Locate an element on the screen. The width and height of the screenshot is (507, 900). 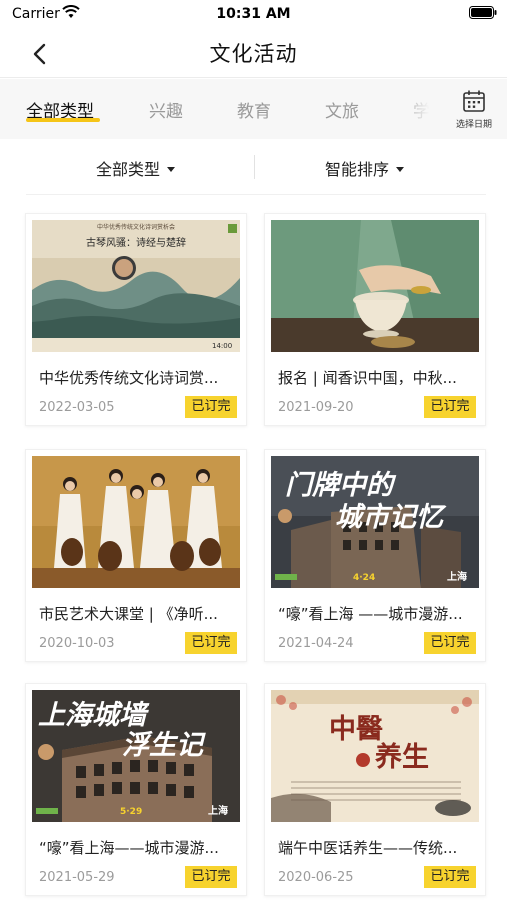
sort-label: 智能排序 is located at coordinates (357, 169).